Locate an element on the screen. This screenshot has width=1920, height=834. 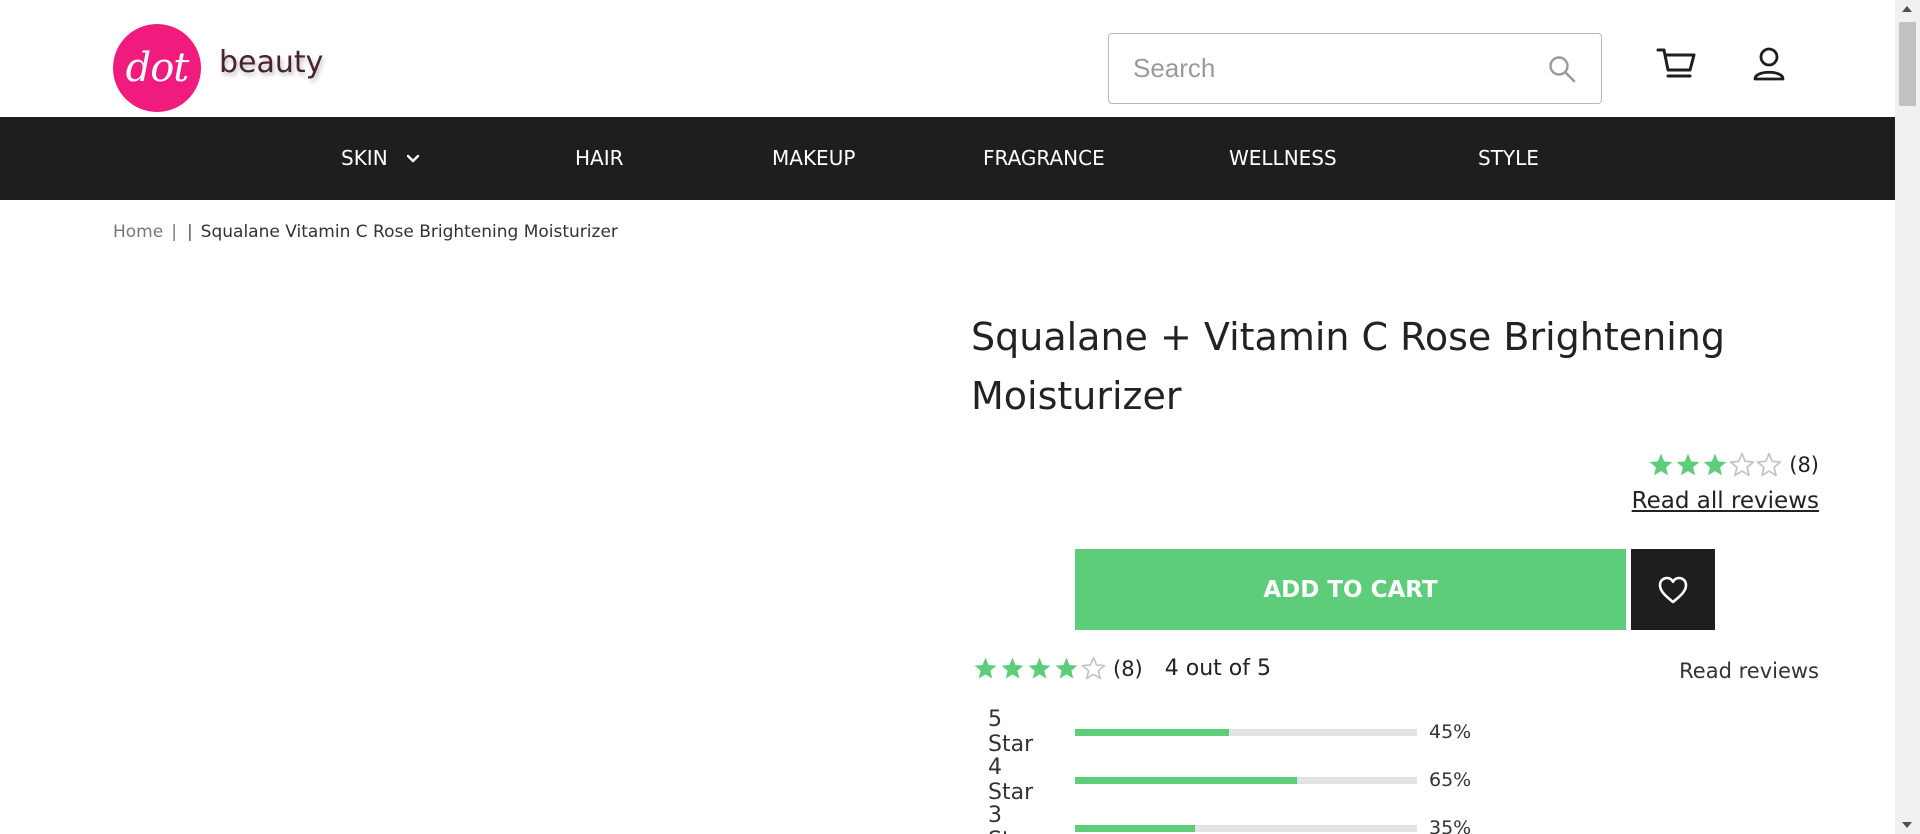
nav-item-label: SKIN is located at coordinates (364, 158).